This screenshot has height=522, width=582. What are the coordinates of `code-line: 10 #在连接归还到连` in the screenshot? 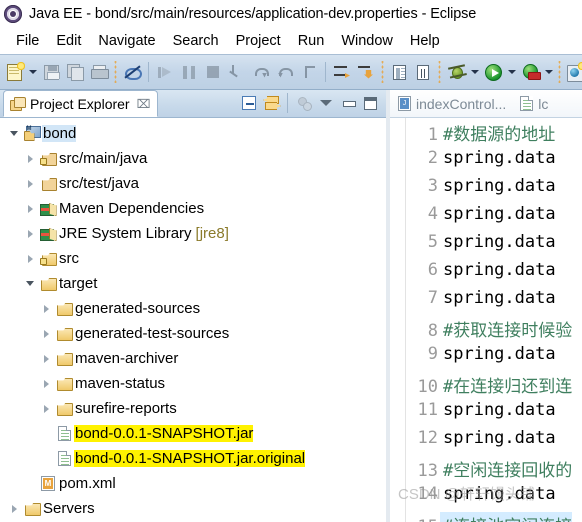 It's located at (494, 386).